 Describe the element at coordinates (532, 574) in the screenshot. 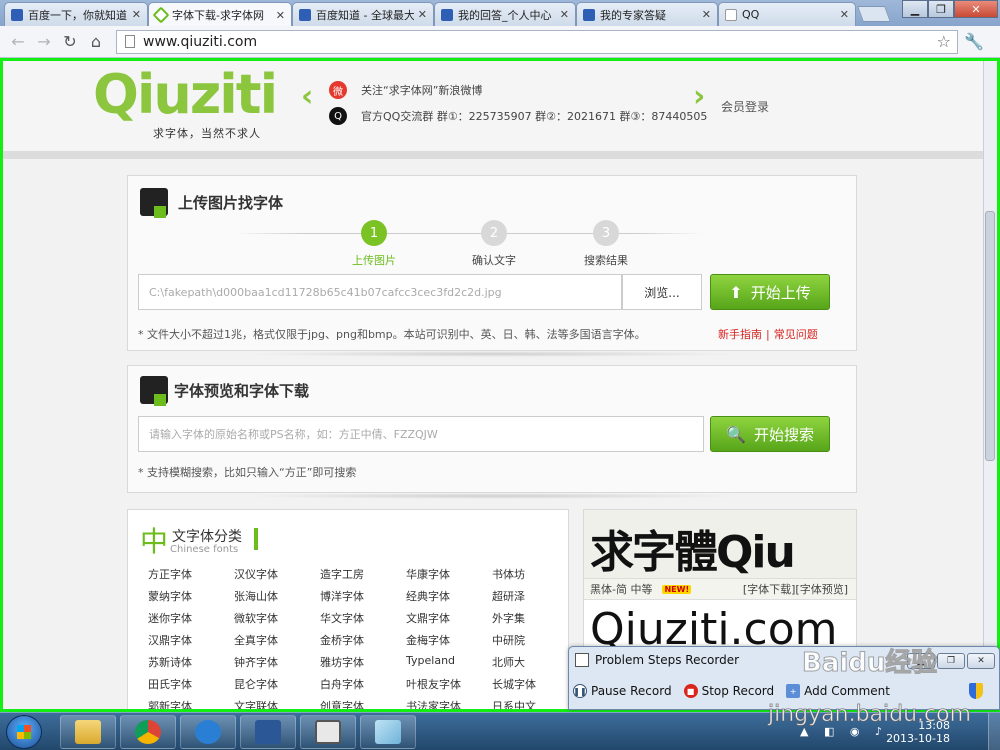

I see `category-link: 书体坊` at that location.